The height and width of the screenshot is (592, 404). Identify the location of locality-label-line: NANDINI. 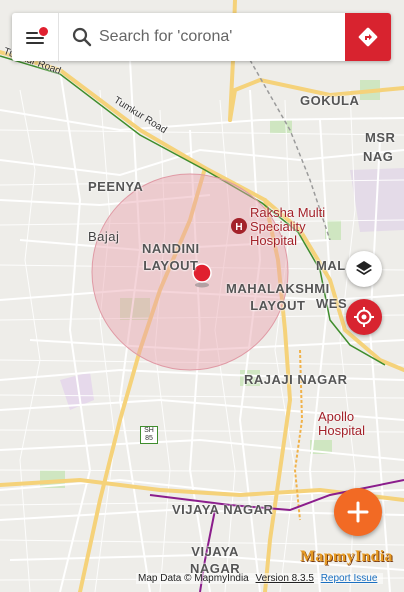
(171, 248).